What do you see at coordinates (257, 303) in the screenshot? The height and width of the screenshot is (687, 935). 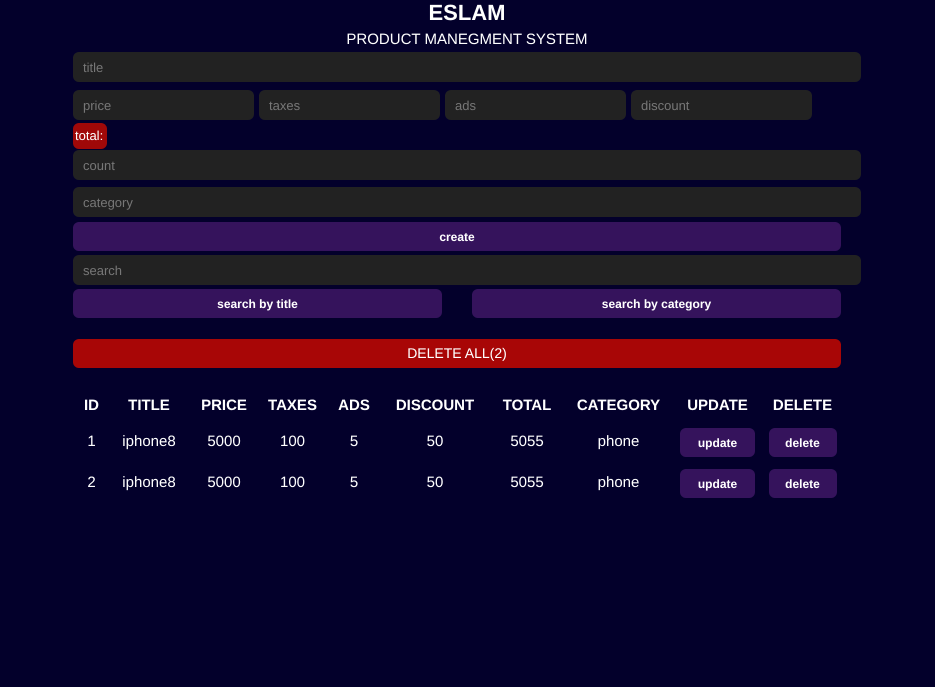 I see `search-button: search by title` at bounding box center [257, 303].